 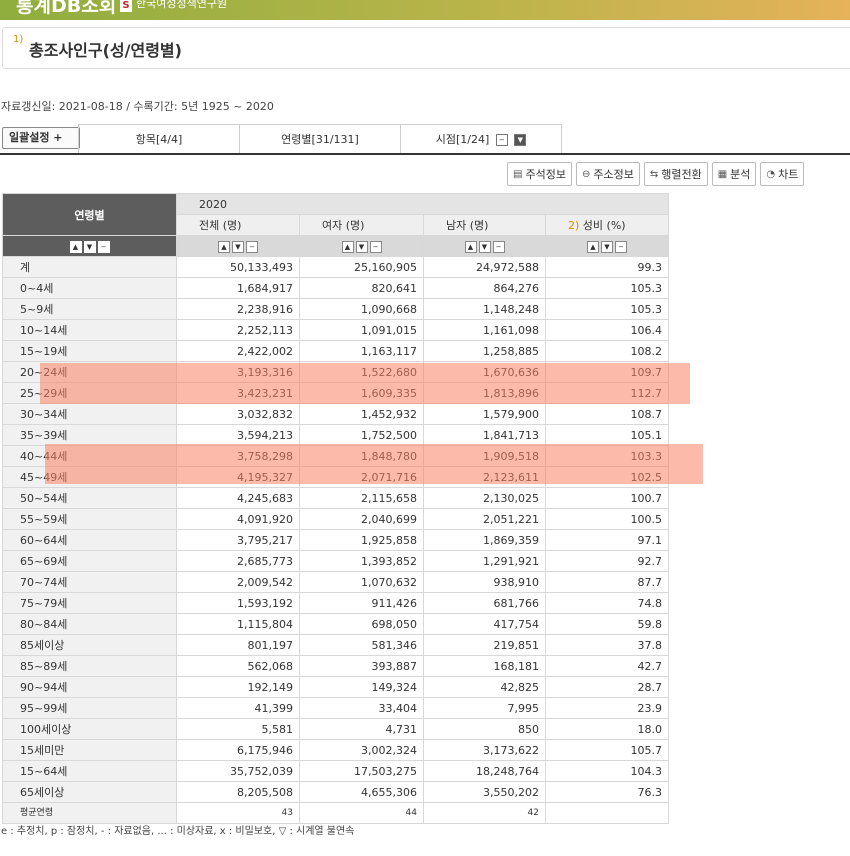 I want to click on table-cell: 1,163,117, so click(x=361, y=351).